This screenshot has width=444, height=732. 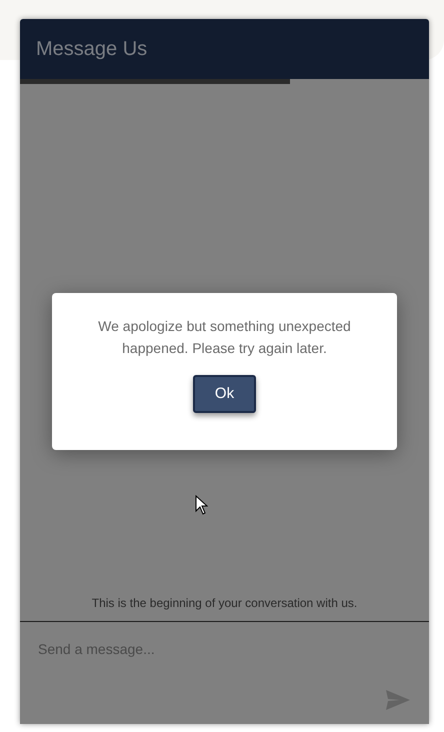 What do you see at coordinates (224, 394) in the screenshot?
I see `ok-button: Ok` at bounding box center [224, 394].